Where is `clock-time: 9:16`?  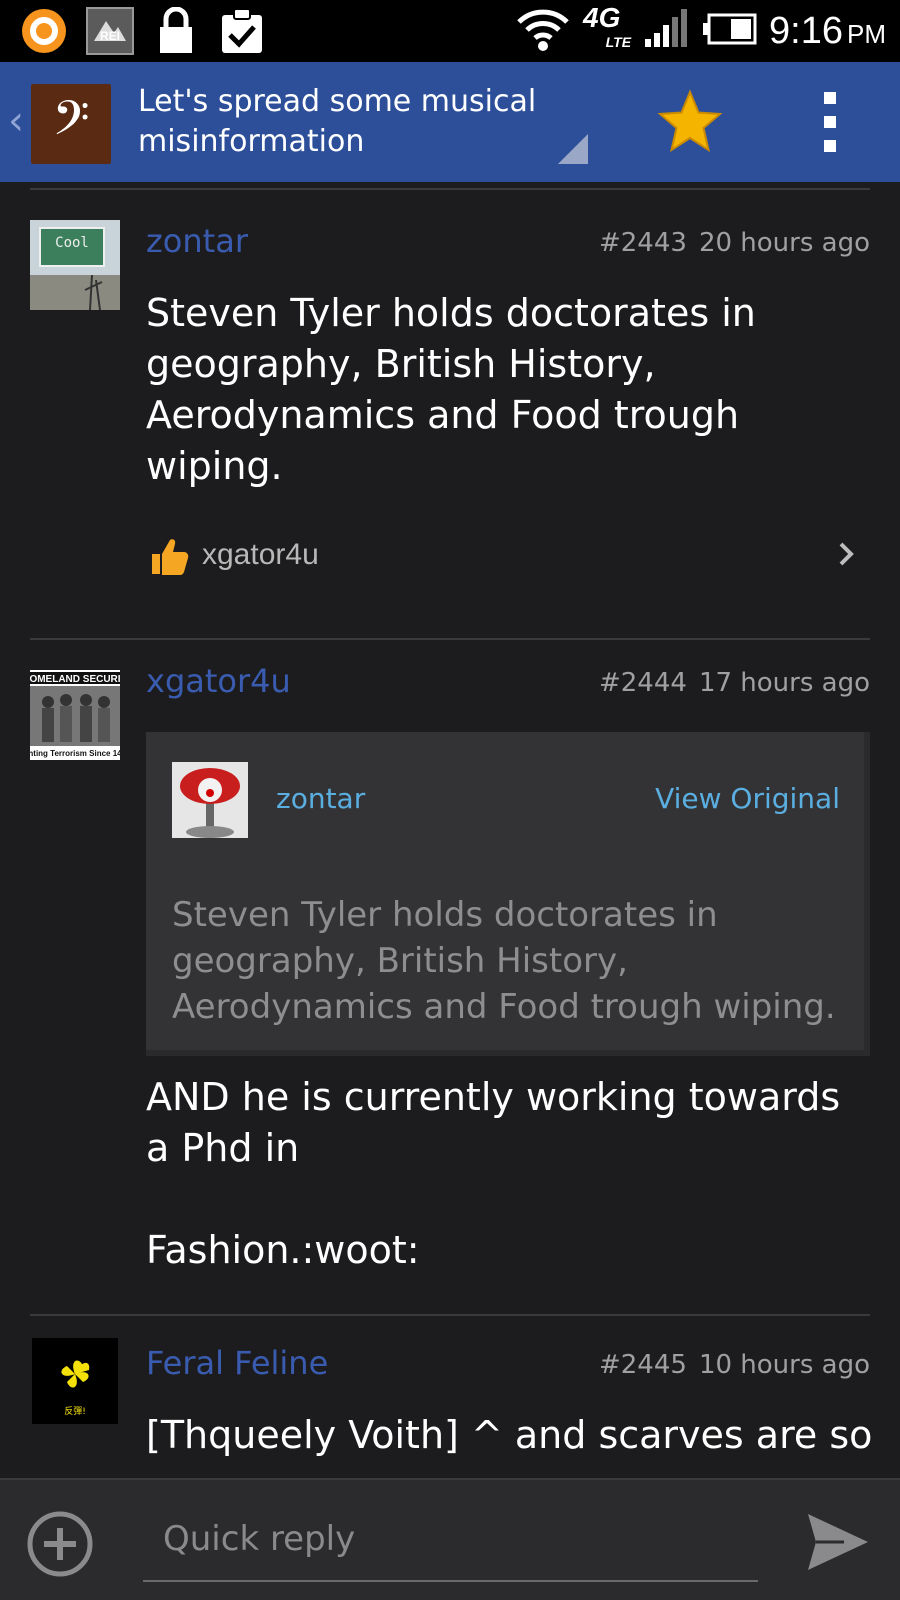 clock-time: 9:16 is located at coordinates (806, 30).